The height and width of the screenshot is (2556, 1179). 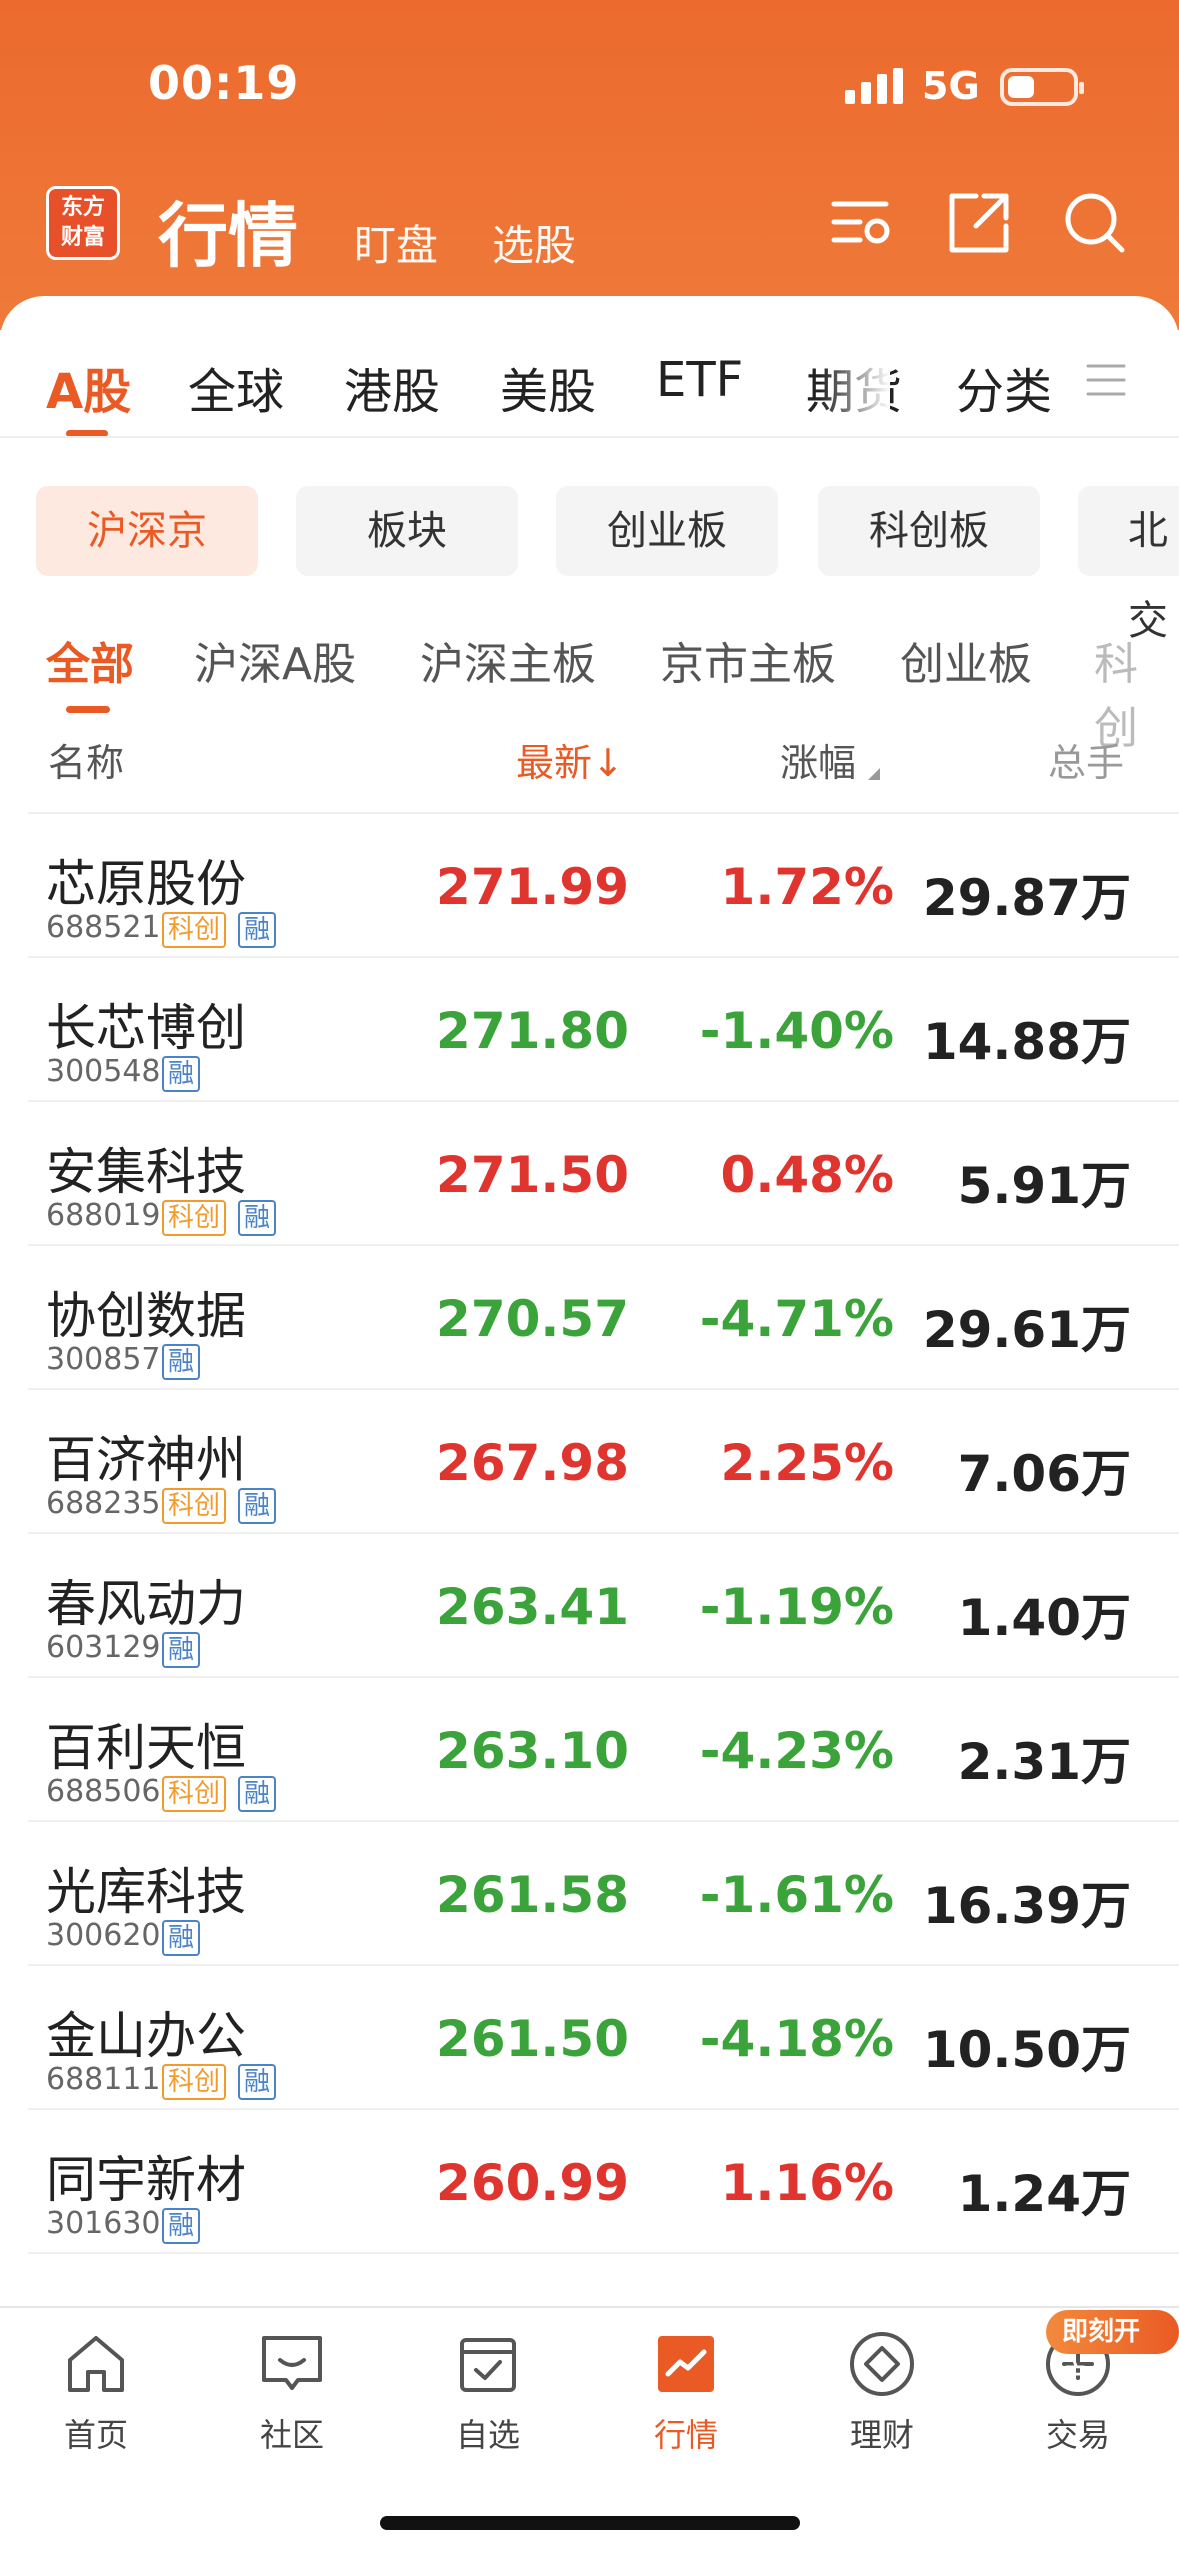 What do you see at coordinates (103, 927) in the screenshot?
I see `stock-code: 688521` at bounding box center [103, 927].